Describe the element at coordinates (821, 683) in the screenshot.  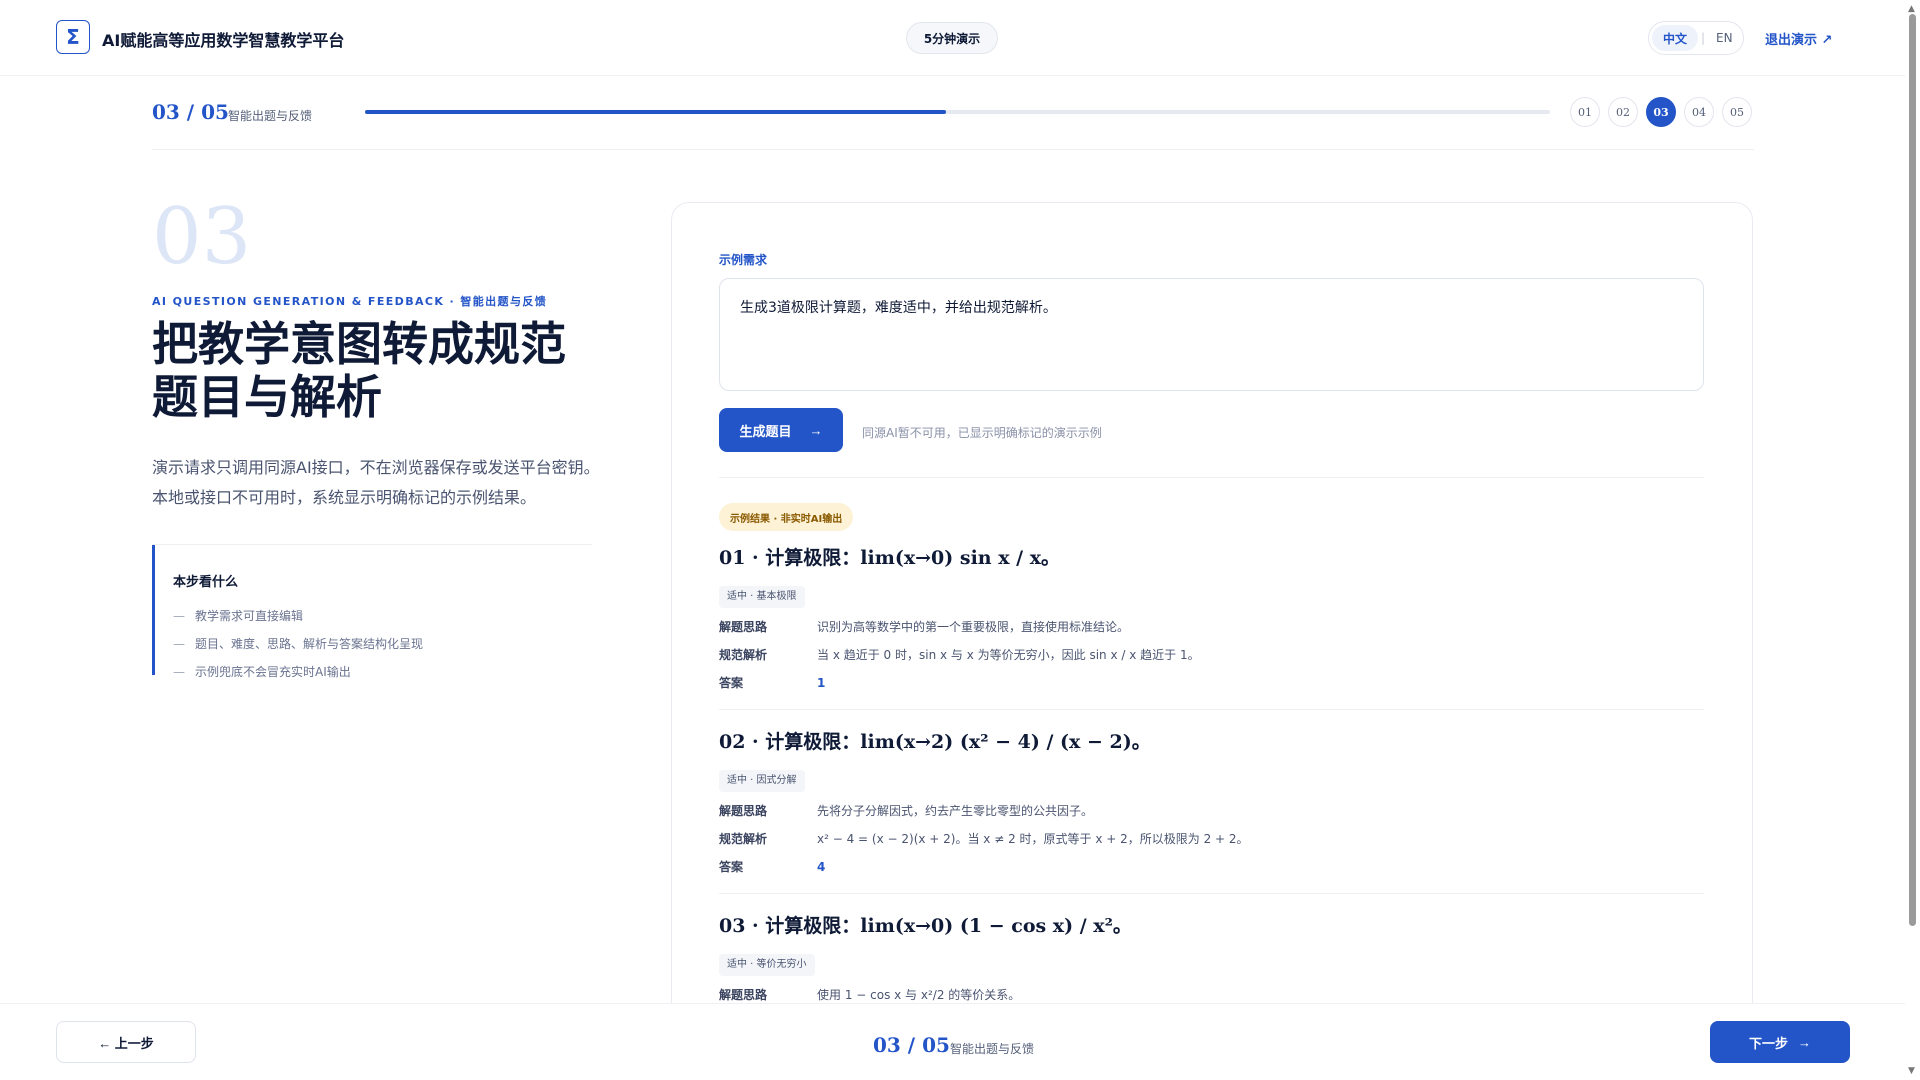
I see `answer-value: 1` at that location.